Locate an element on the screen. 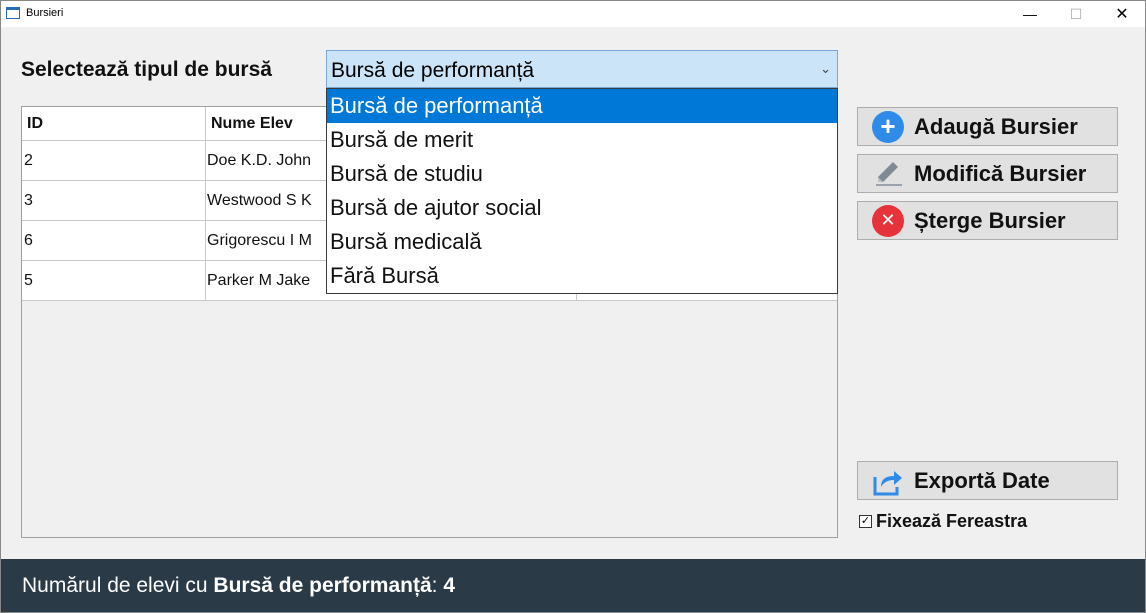 The image size is (1146, 613). cell-id: 5 is located at coordinates (28, 280).